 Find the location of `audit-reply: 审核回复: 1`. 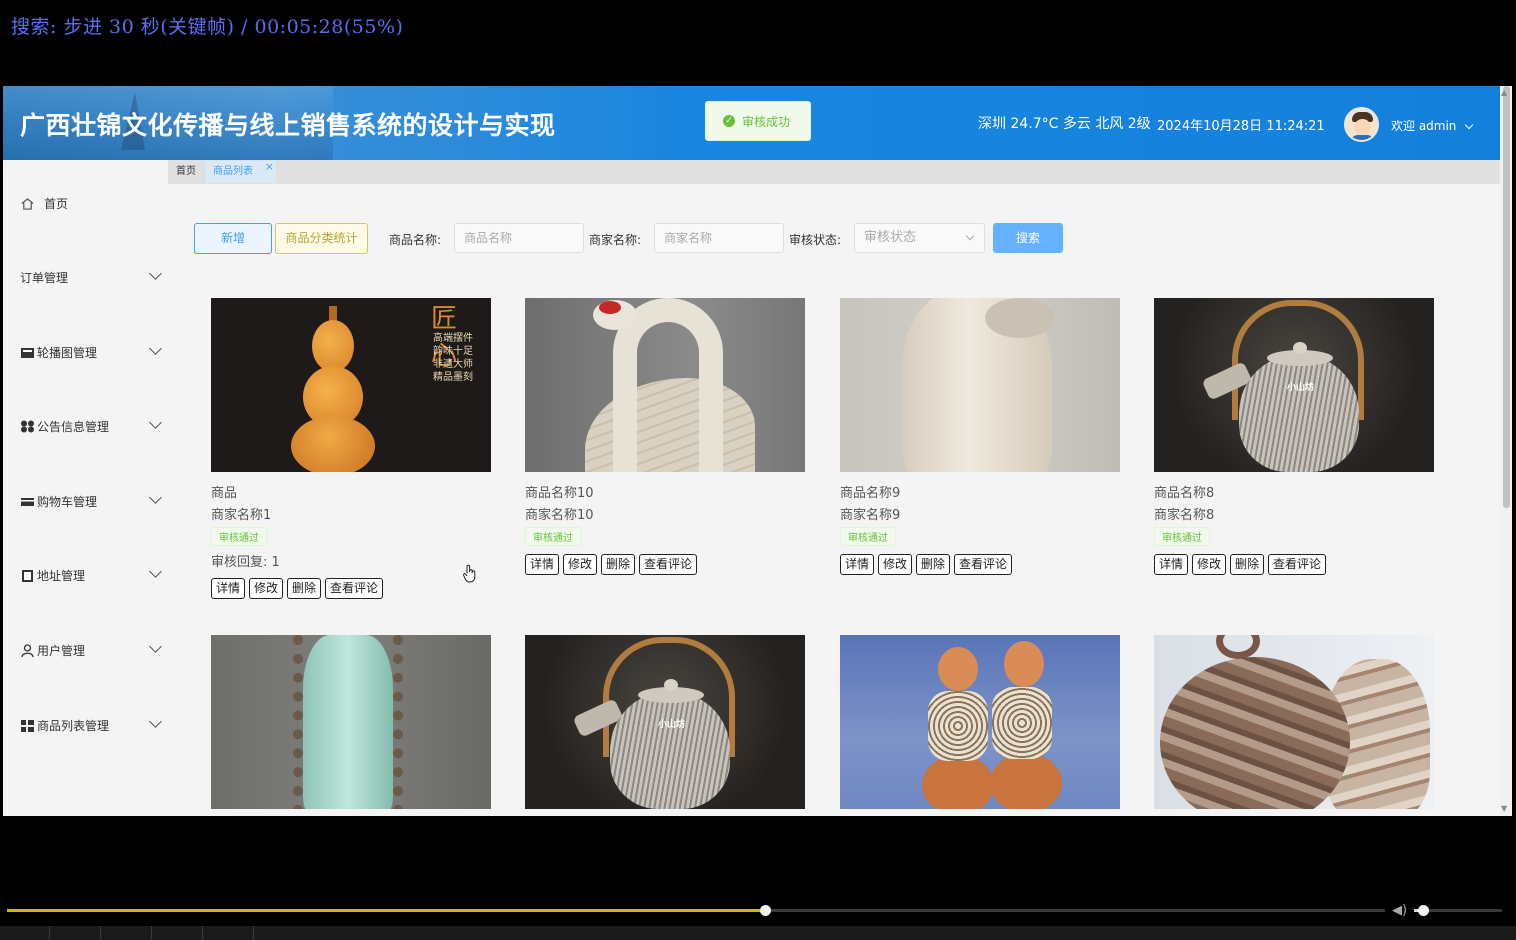

audit-reply: 审核回复: 1 is located at coordinates (245, 562).